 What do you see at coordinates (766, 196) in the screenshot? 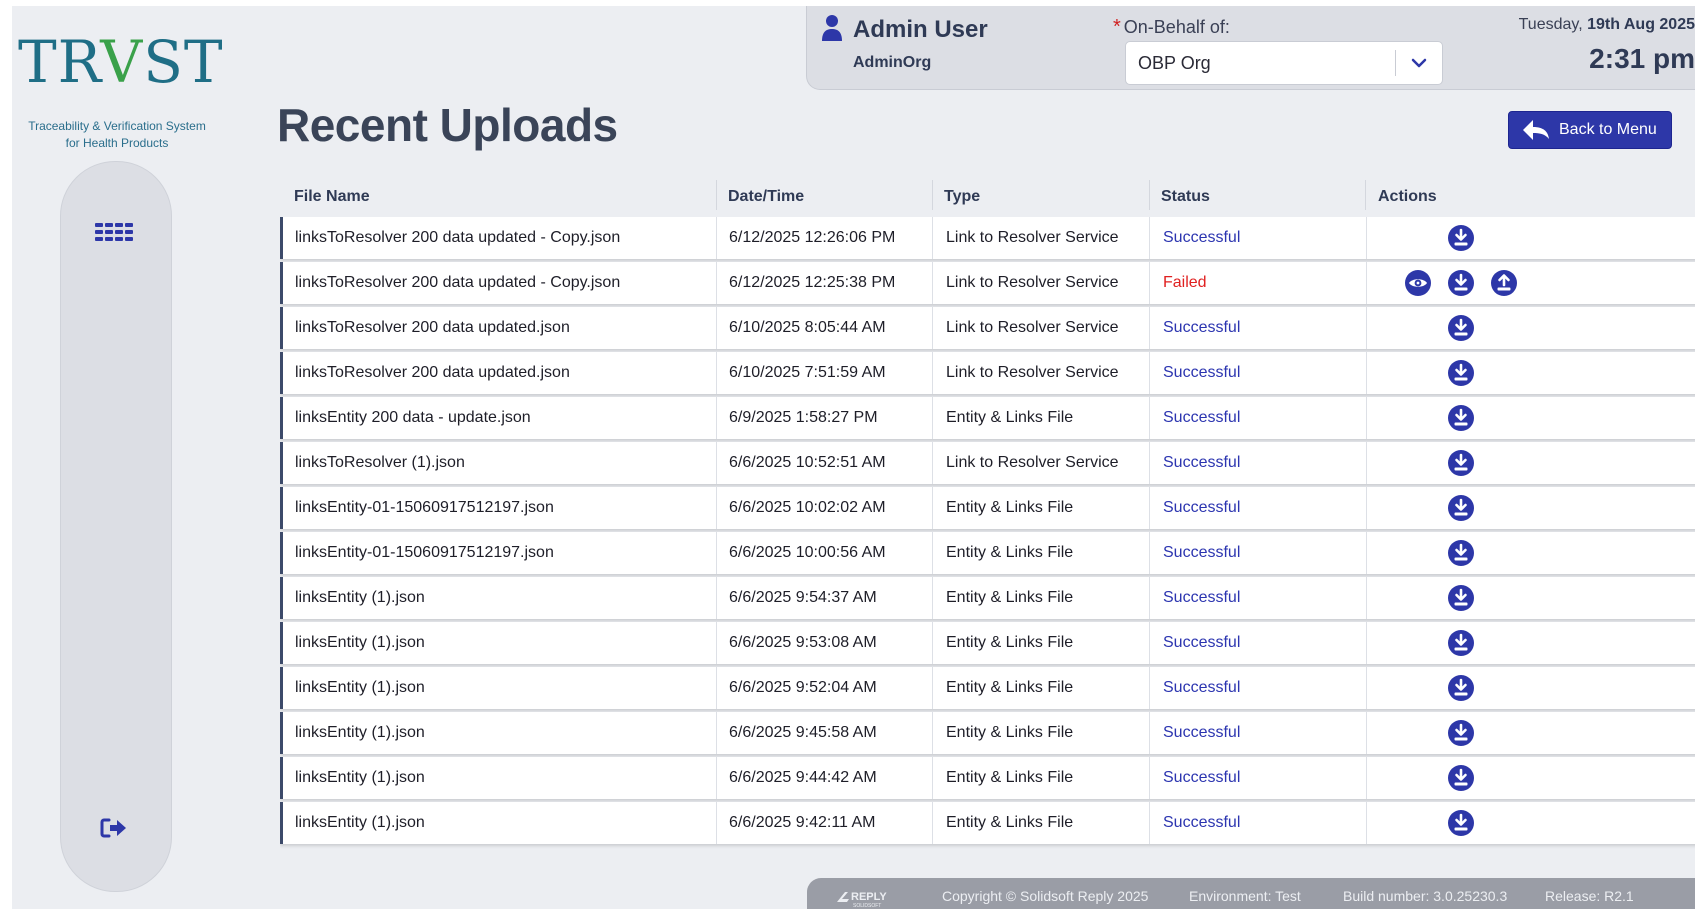
I see `column-date-time: Date/Time` at bounding box center [766, 196].